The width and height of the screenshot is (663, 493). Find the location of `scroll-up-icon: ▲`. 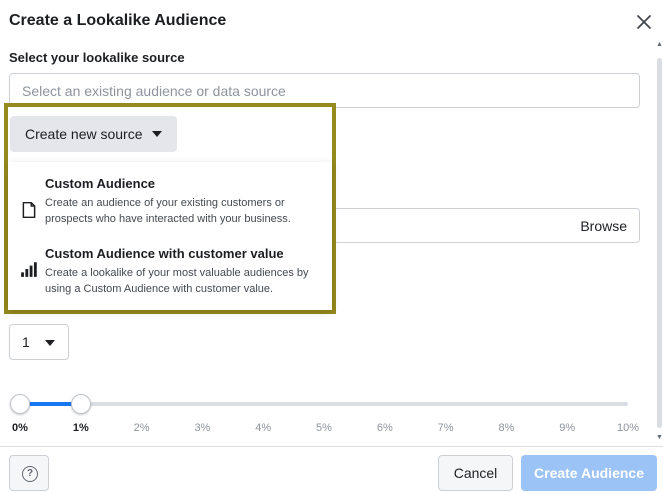

scroll-up-icon: ▲ is located at coordinates (659, 44).